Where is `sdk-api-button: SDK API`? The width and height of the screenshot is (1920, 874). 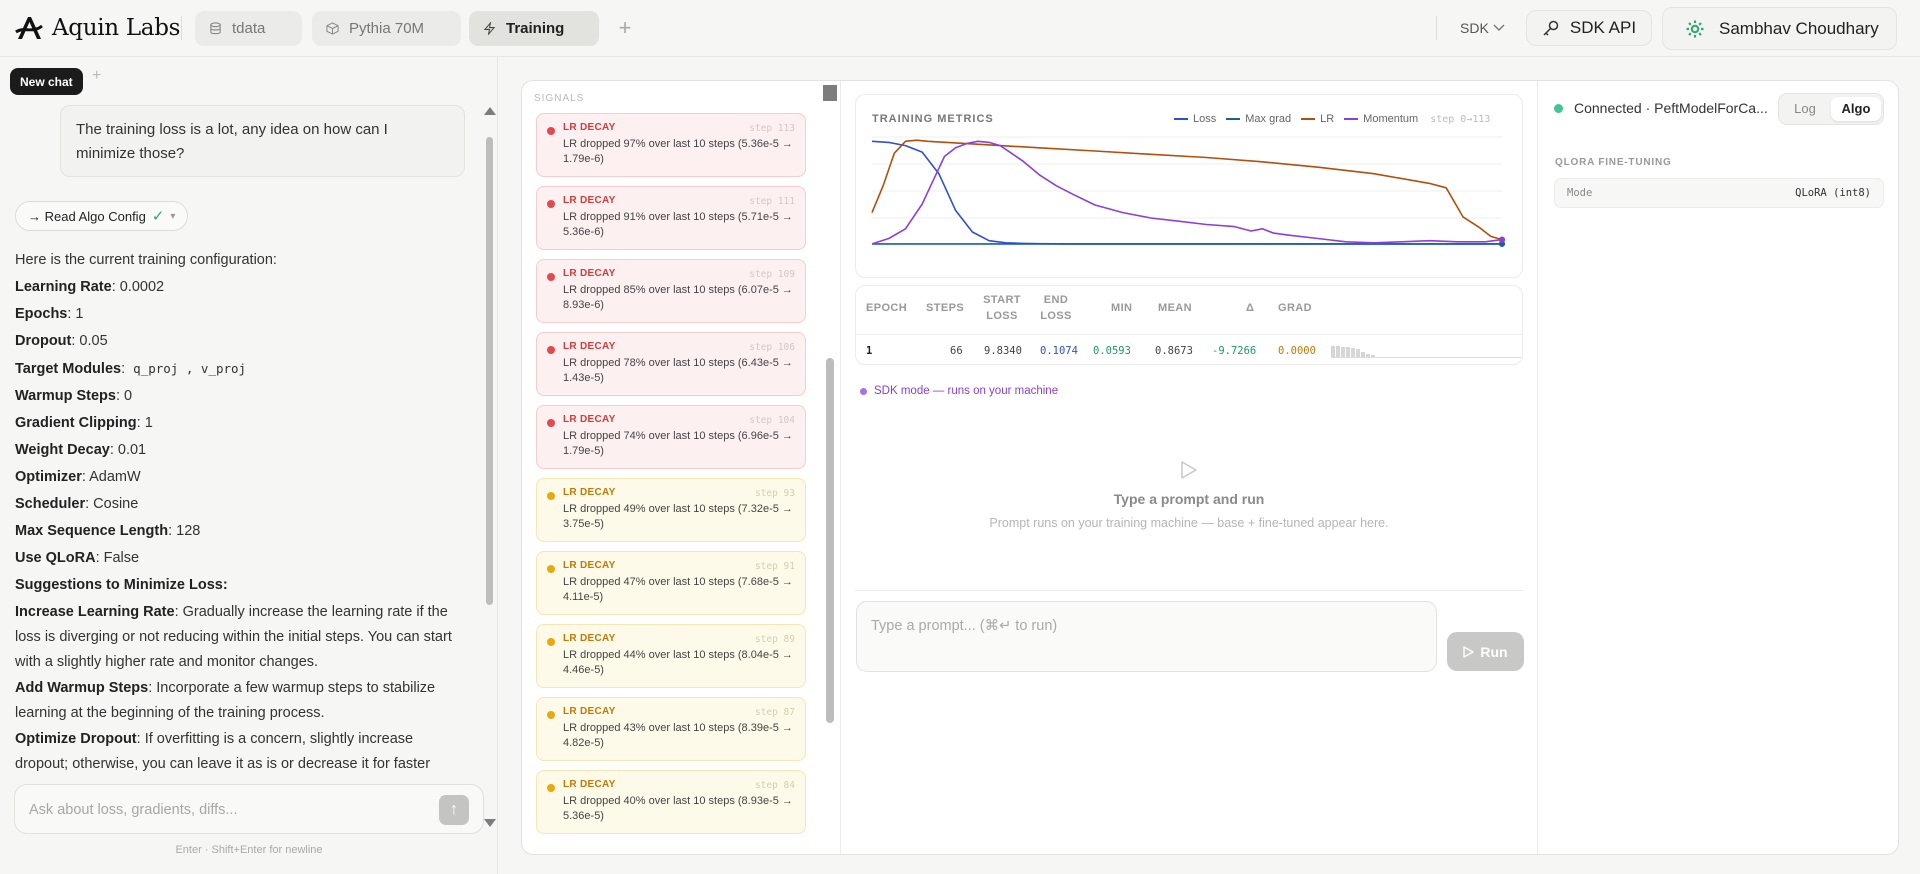
sdk-api-button: SDK API is located at coordinates (1589, 28).